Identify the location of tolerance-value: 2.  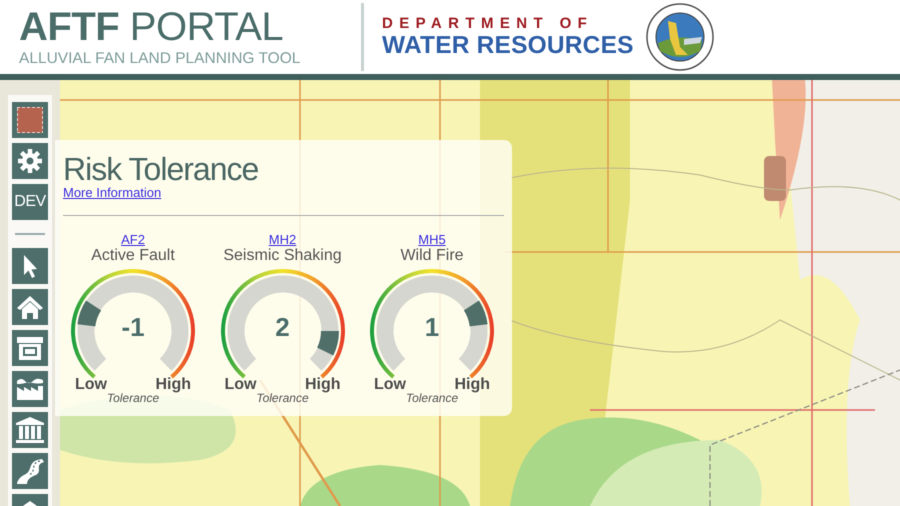
(282, 327).